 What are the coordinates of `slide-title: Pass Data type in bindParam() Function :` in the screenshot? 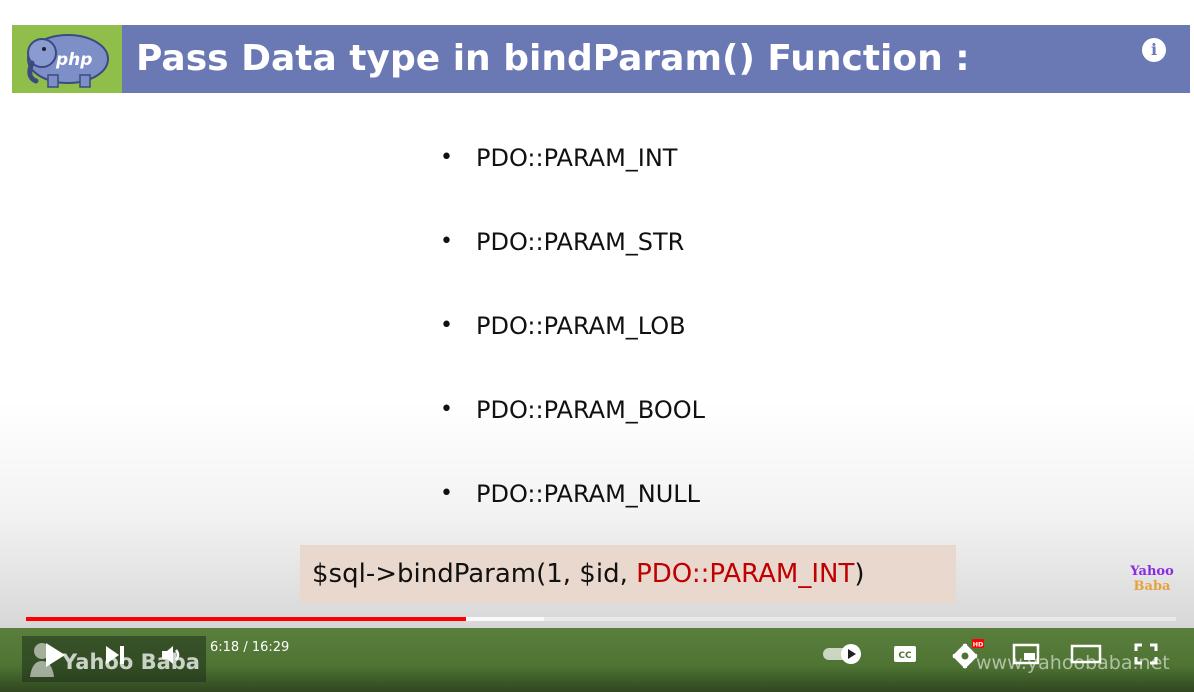 It's located at (553, 58).